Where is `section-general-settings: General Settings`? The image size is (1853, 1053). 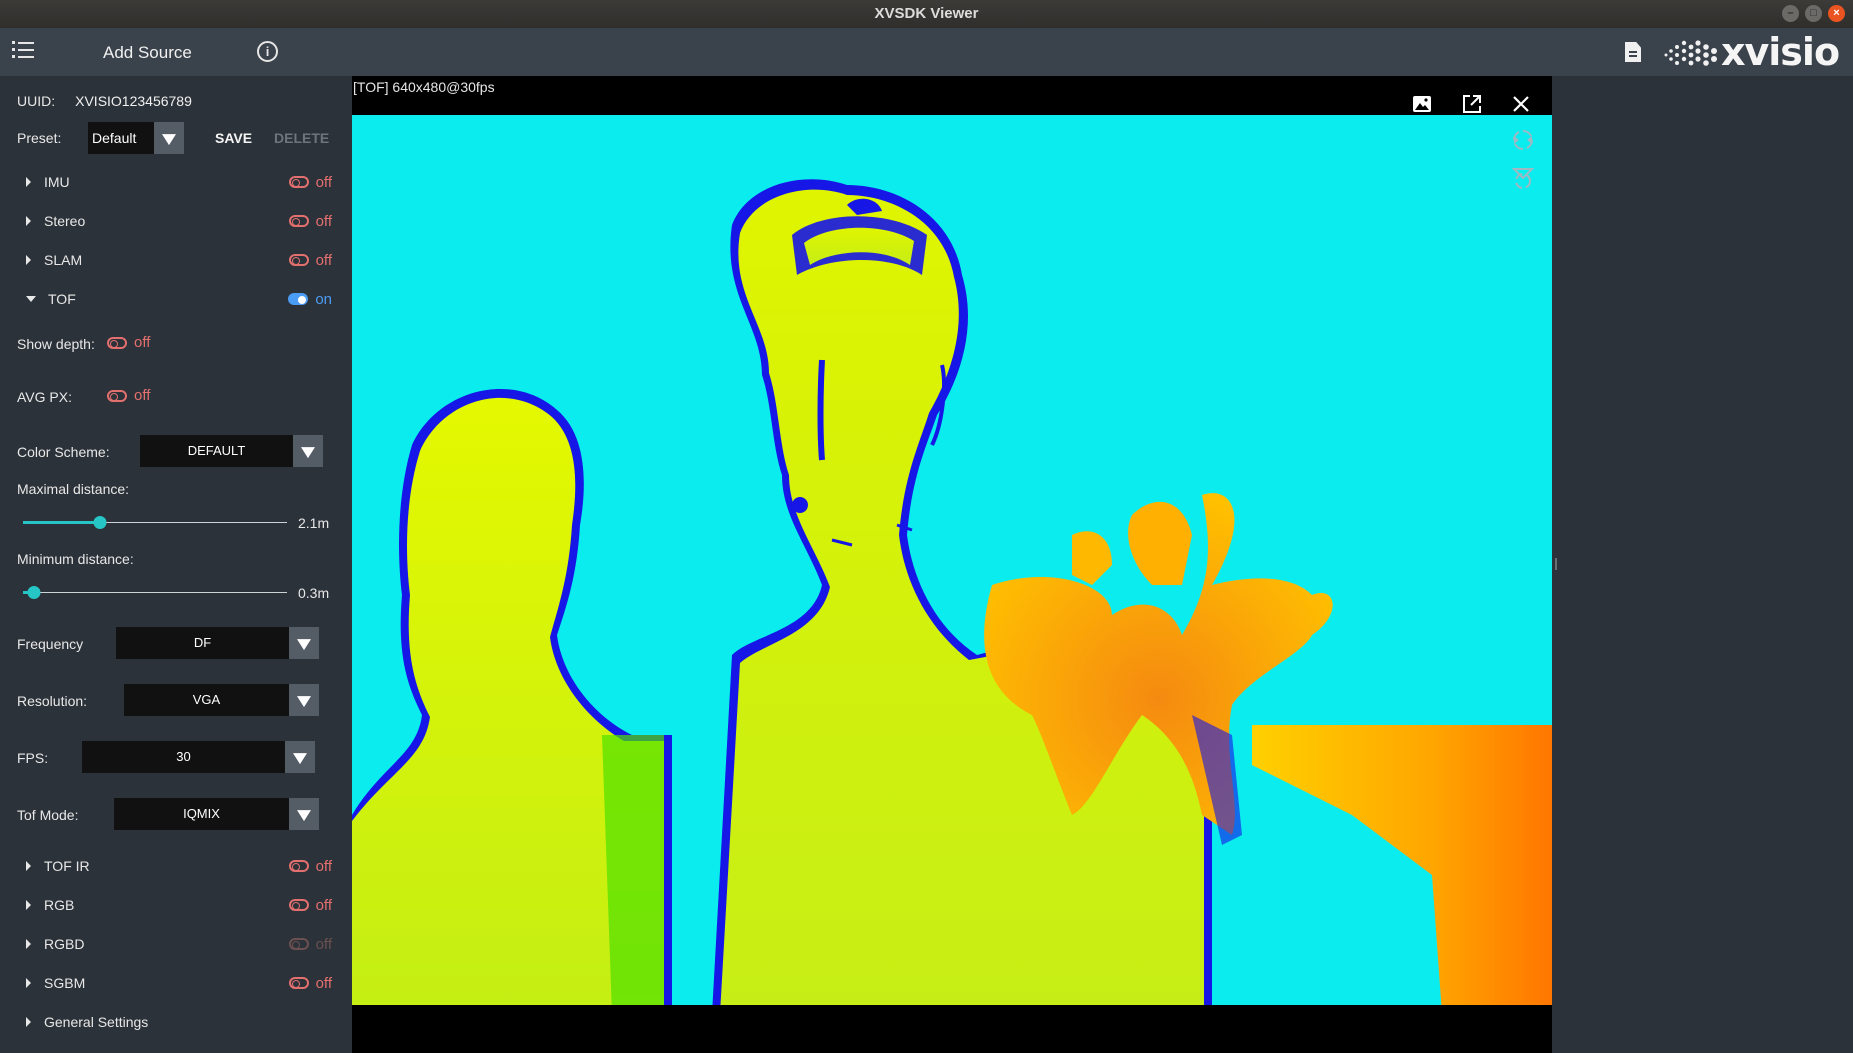
section-general-settings: General Settings is located at coordinates (179, 1022).